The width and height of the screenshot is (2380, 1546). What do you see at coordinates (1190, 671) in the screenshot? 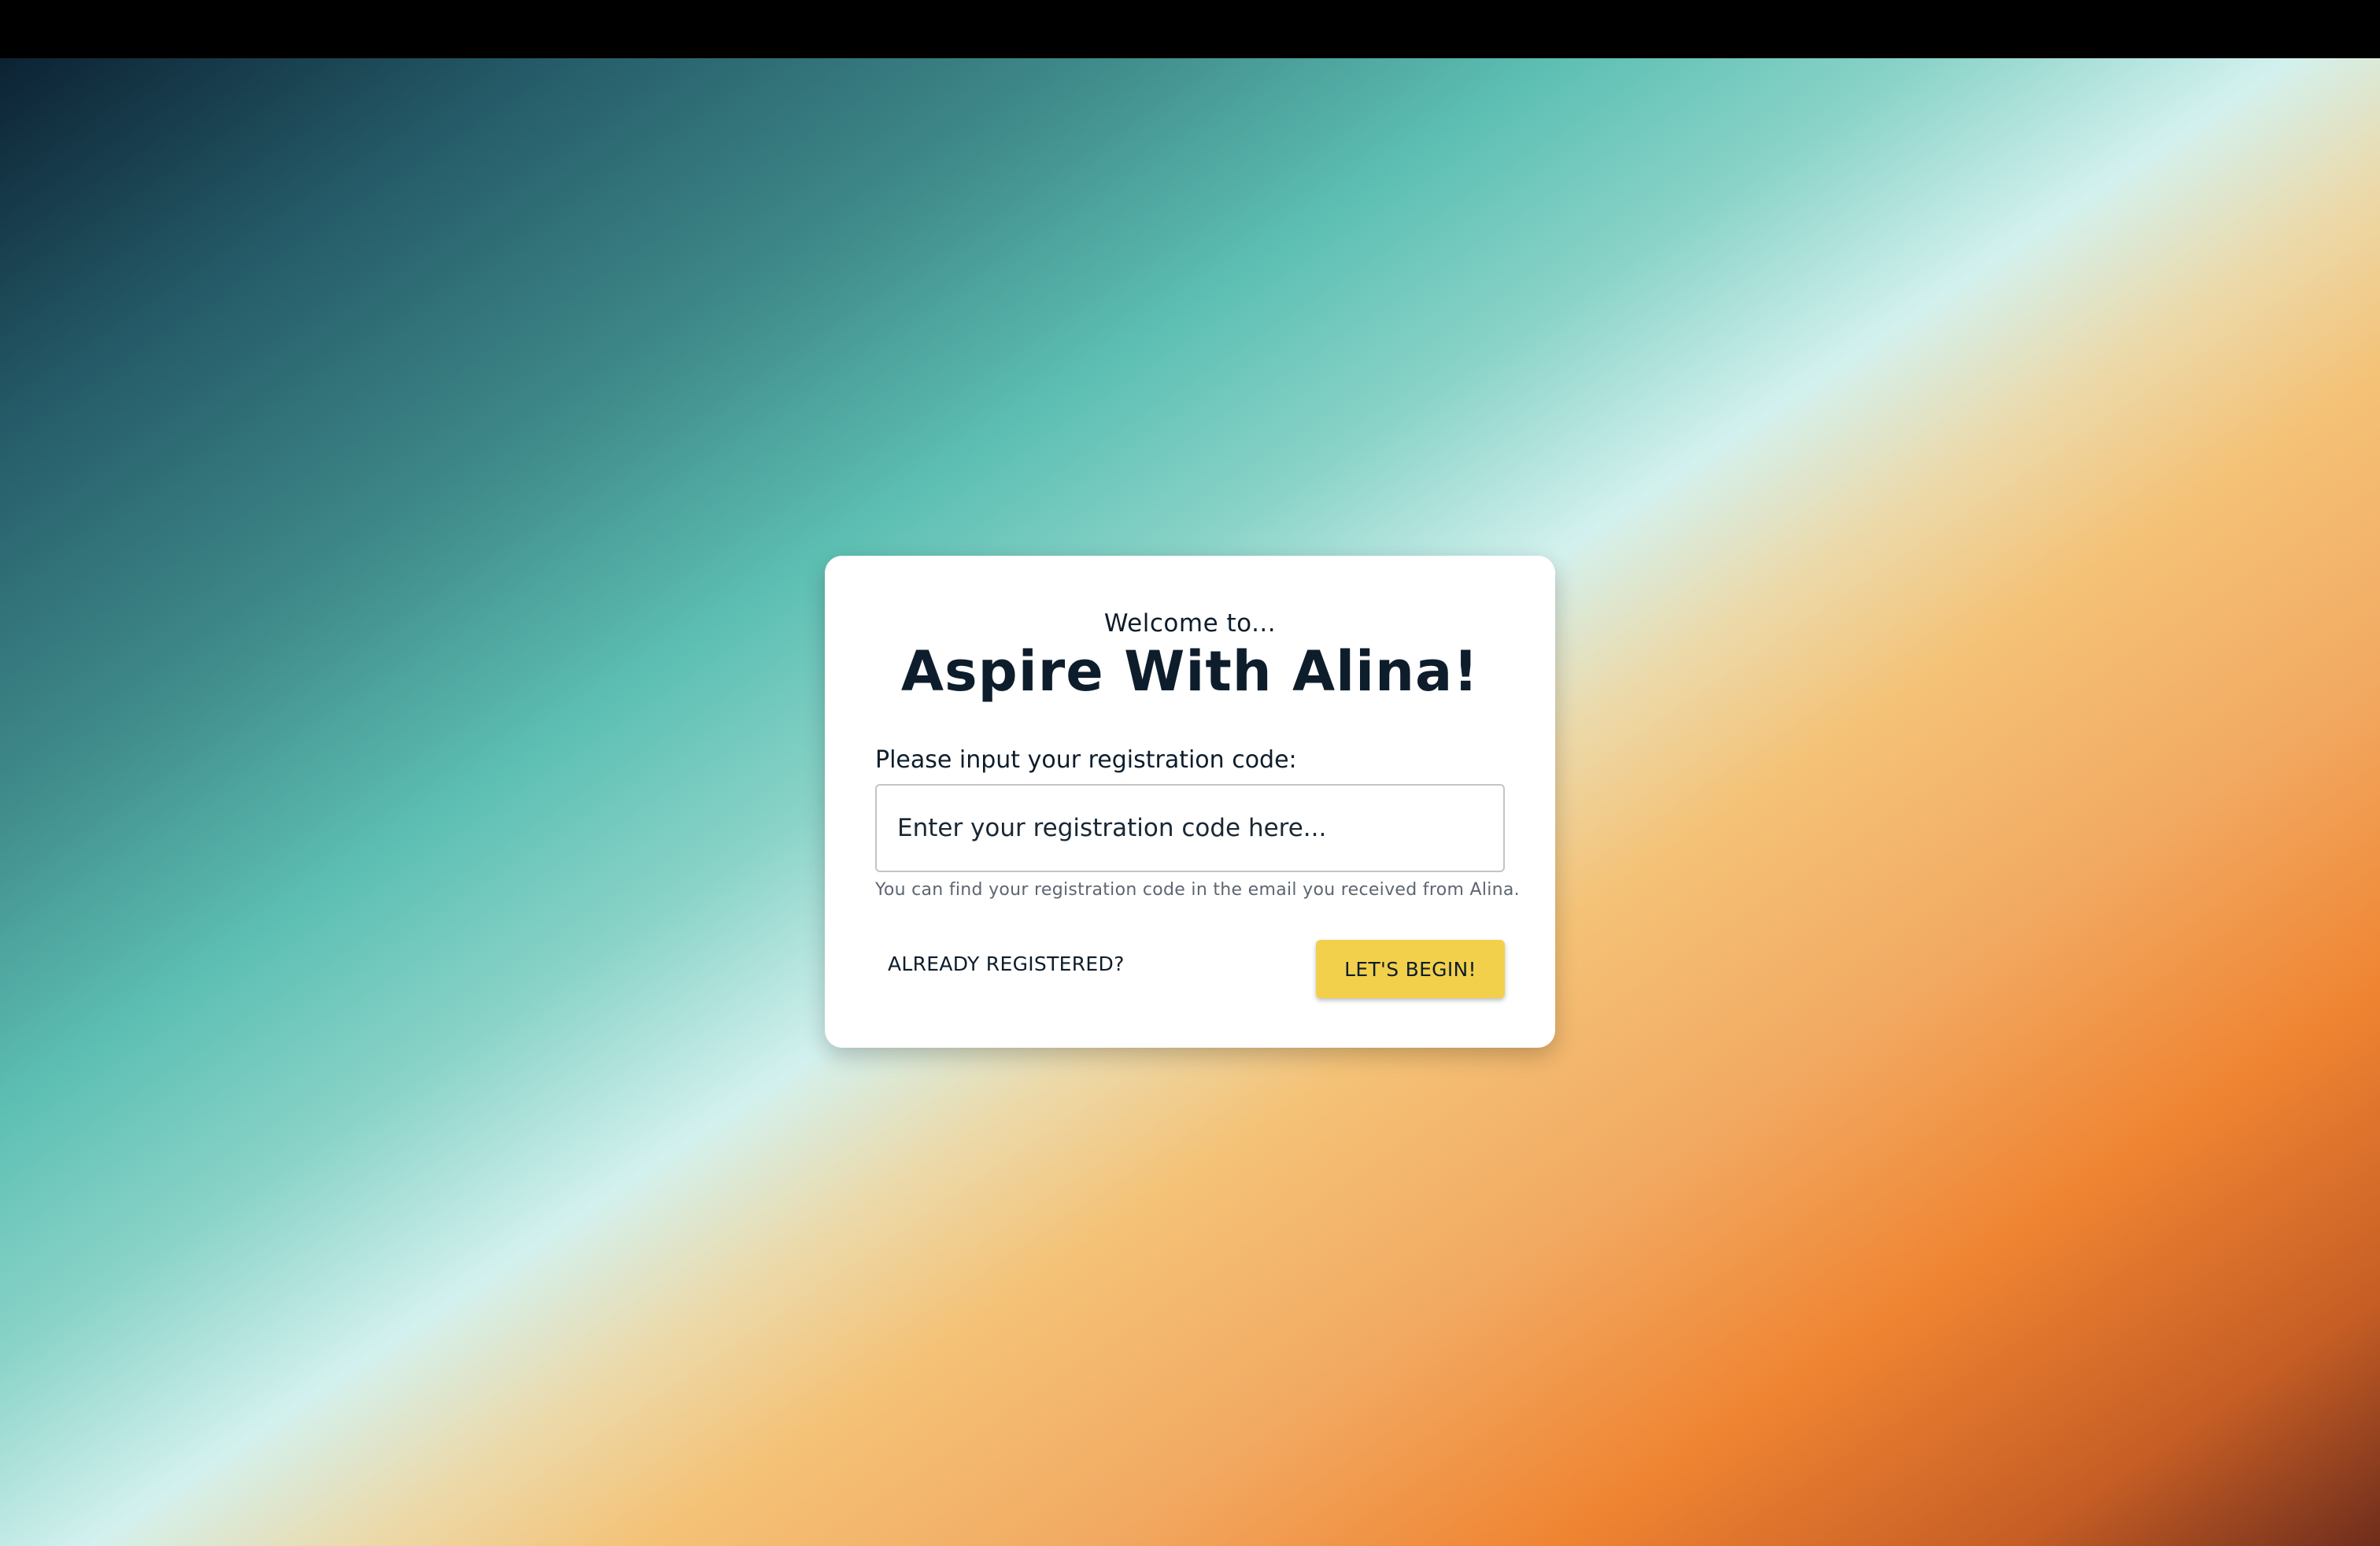
I see `app-title: Aspire With Alina!` at bounding box center [1190, 671].